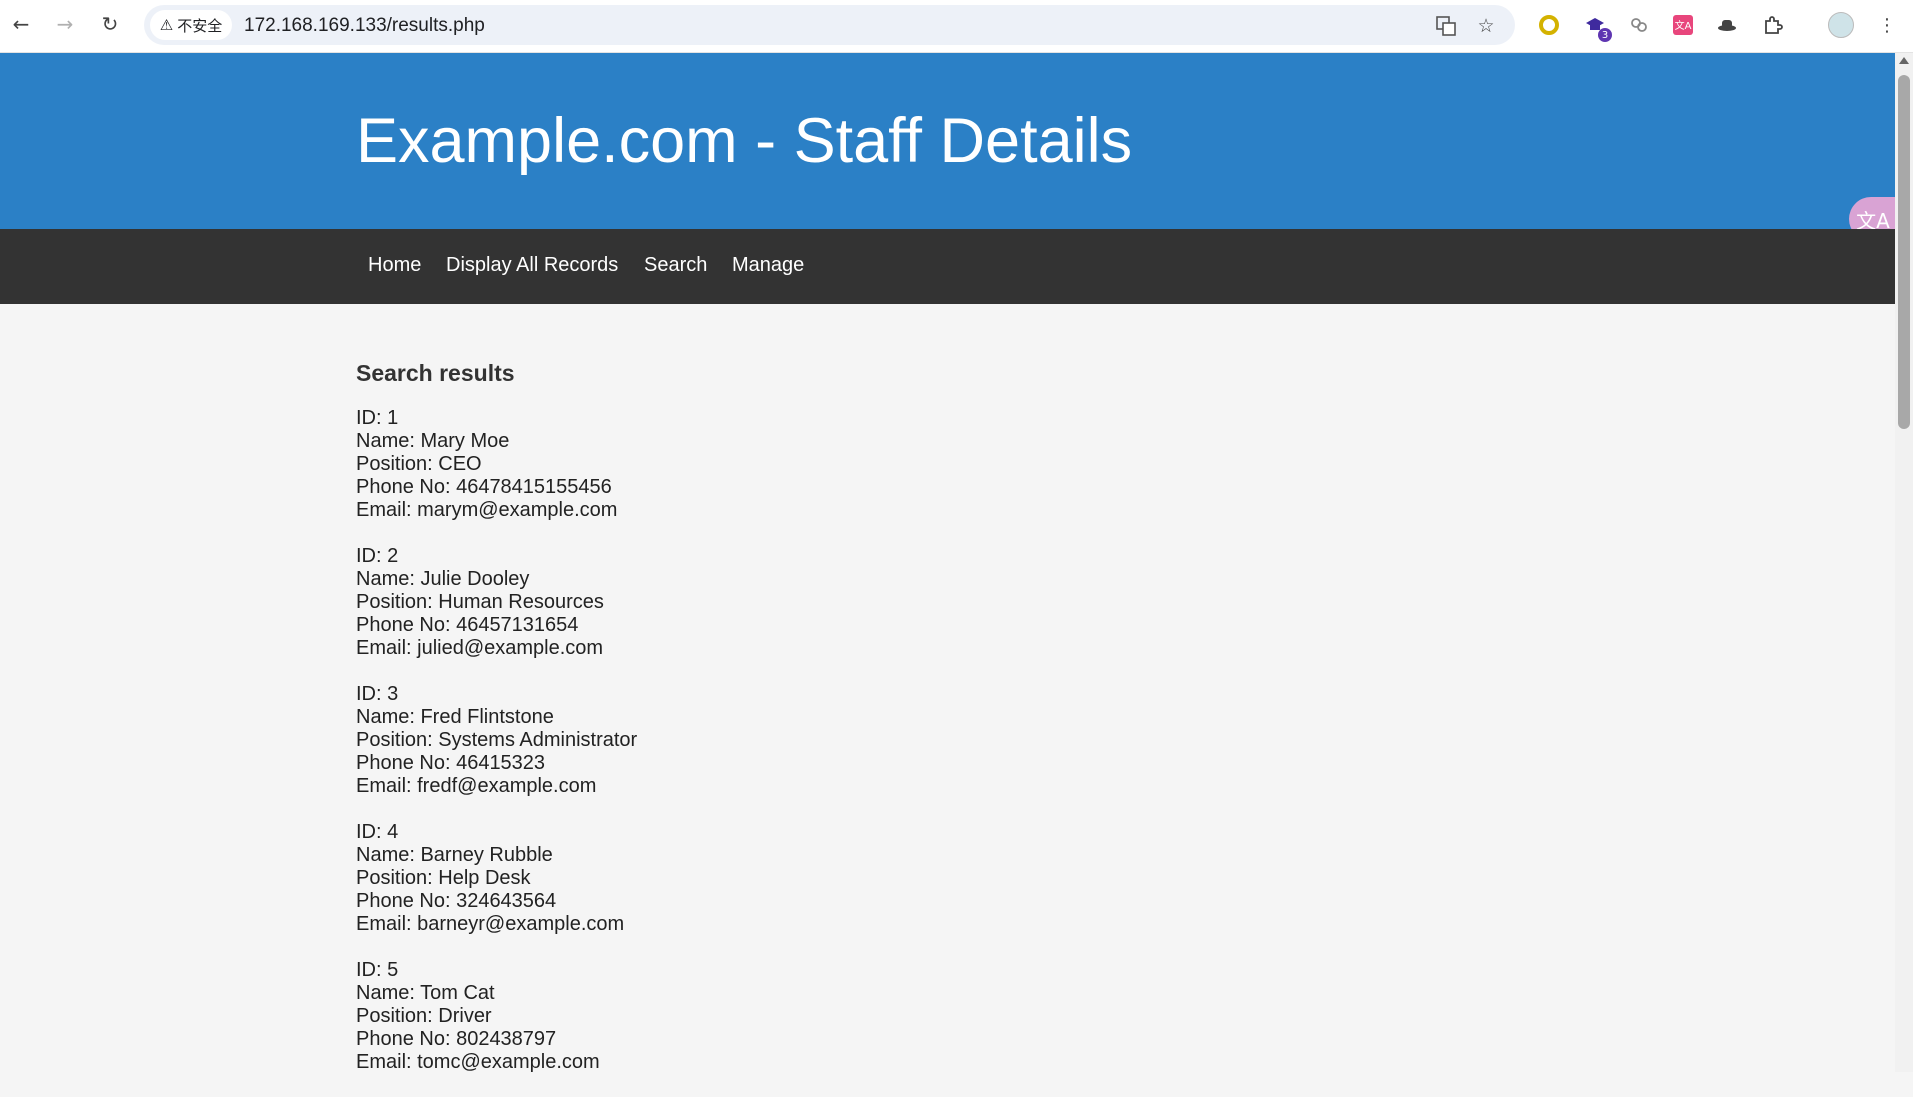 The height and width of the screenshot is (1097, 1913). I want to click on page-title: Example.com - Staff Details, so click(744, 141).